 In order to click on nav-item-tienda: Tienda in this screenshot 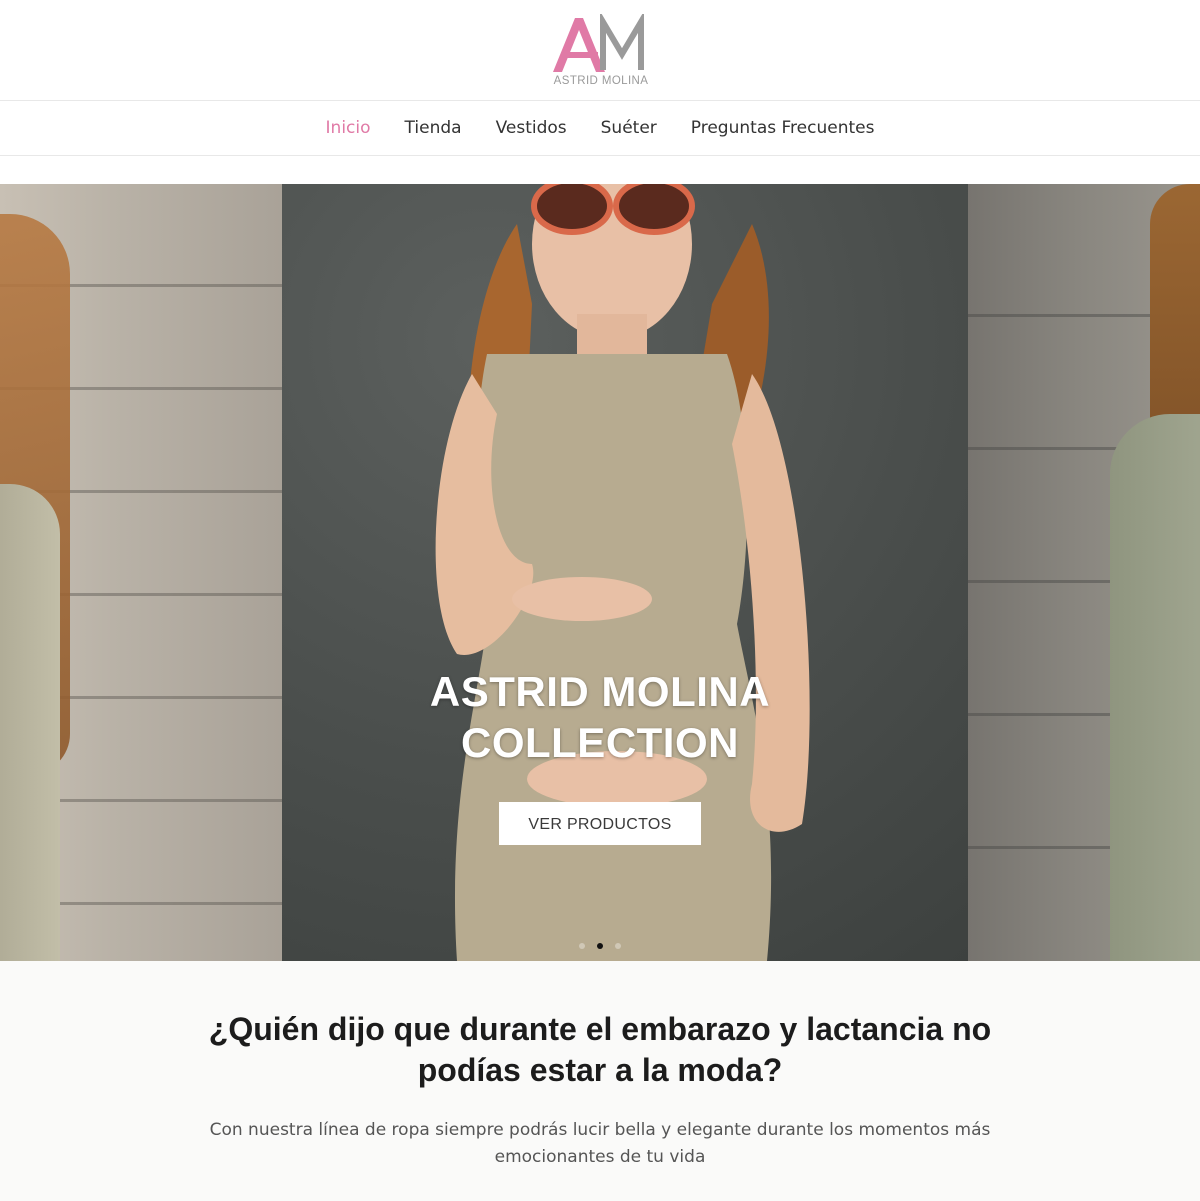, I will do `click(433, 128)`.